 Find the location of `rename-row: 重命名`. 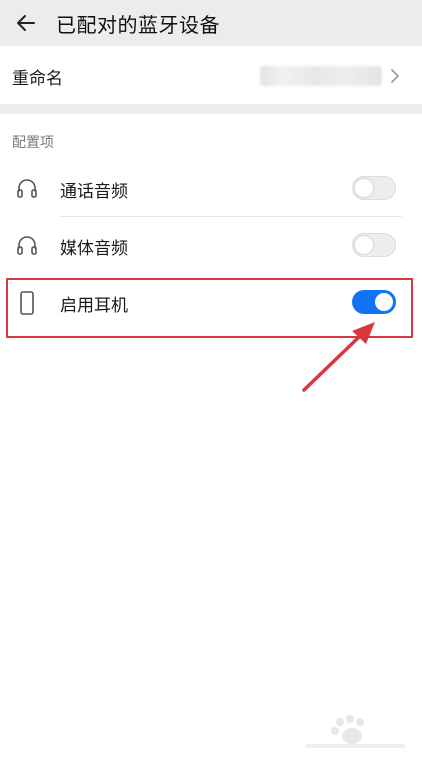

rename-row: 重命名 is located at coordinates (211, 76).